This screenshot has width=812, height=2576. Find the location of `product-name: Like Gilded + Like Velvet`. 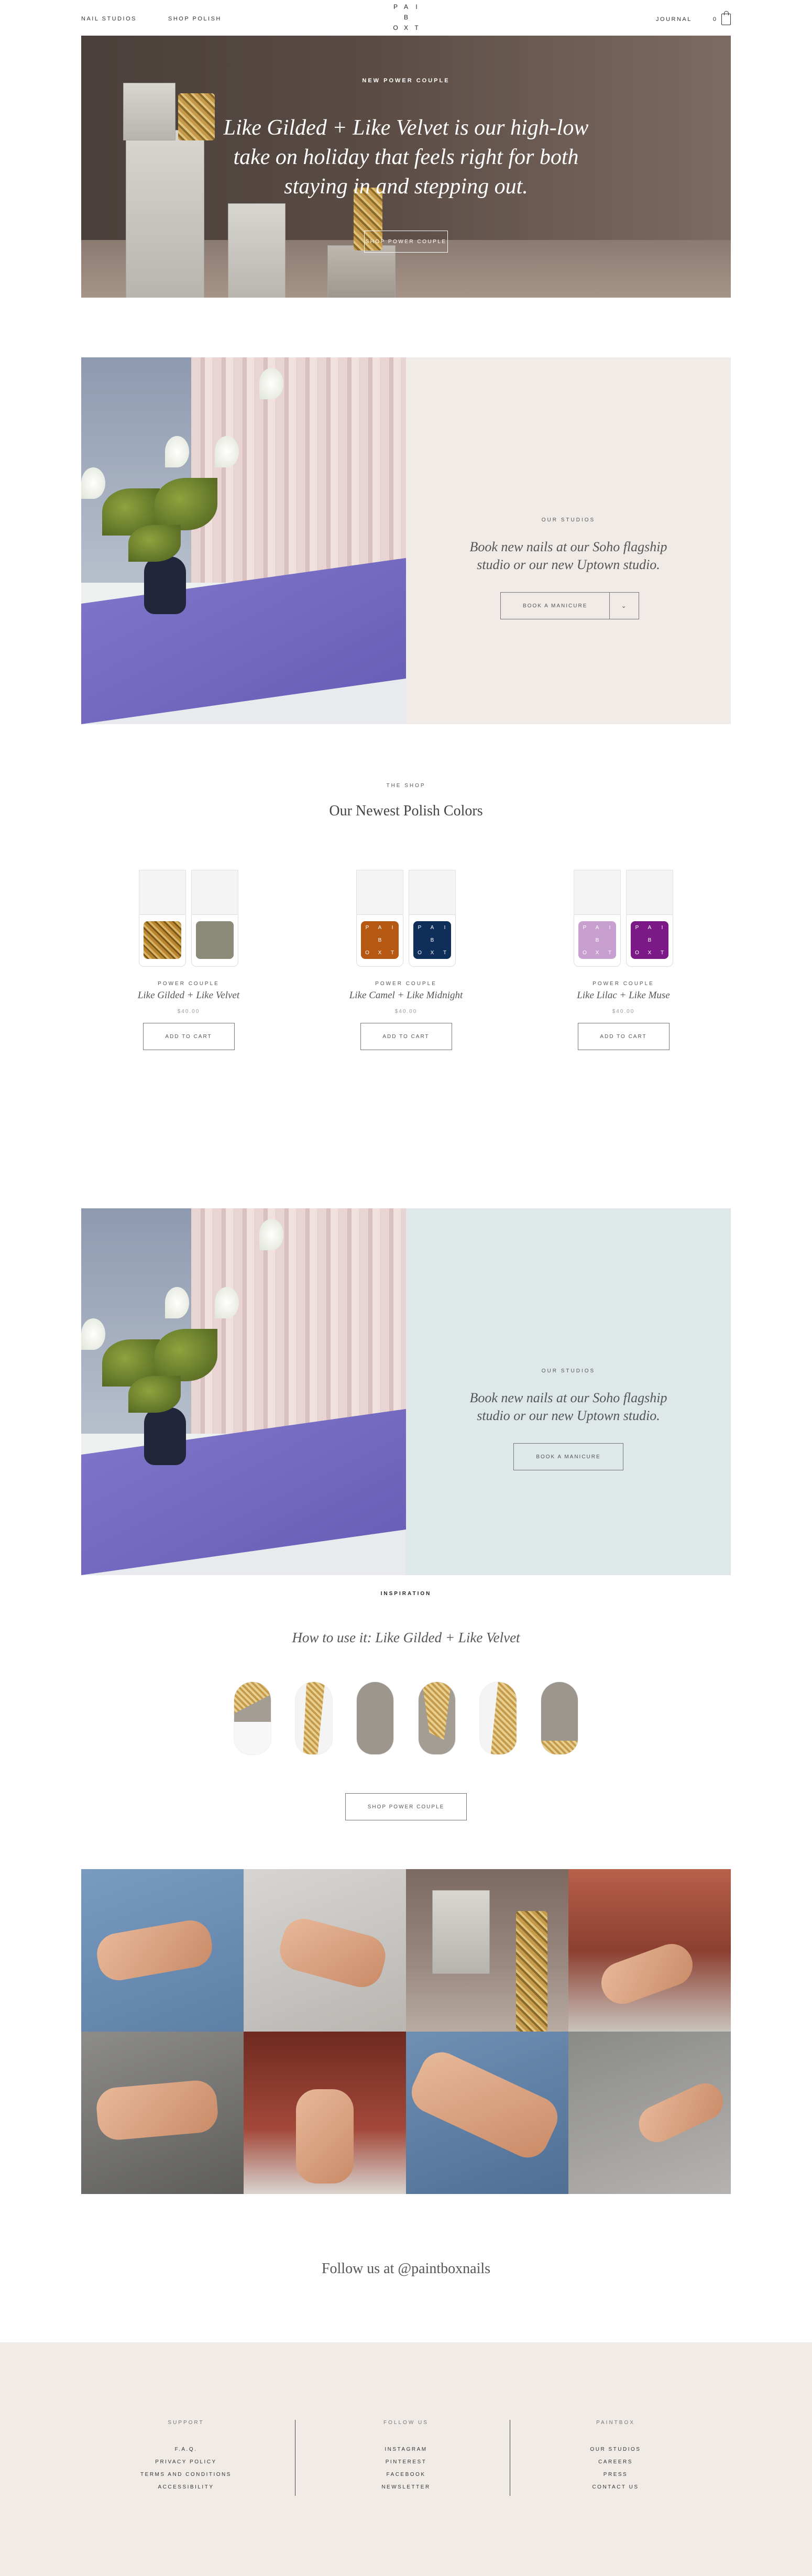

product-name: Like Gilded + Like Velvet is located at coordinates (188, 996).